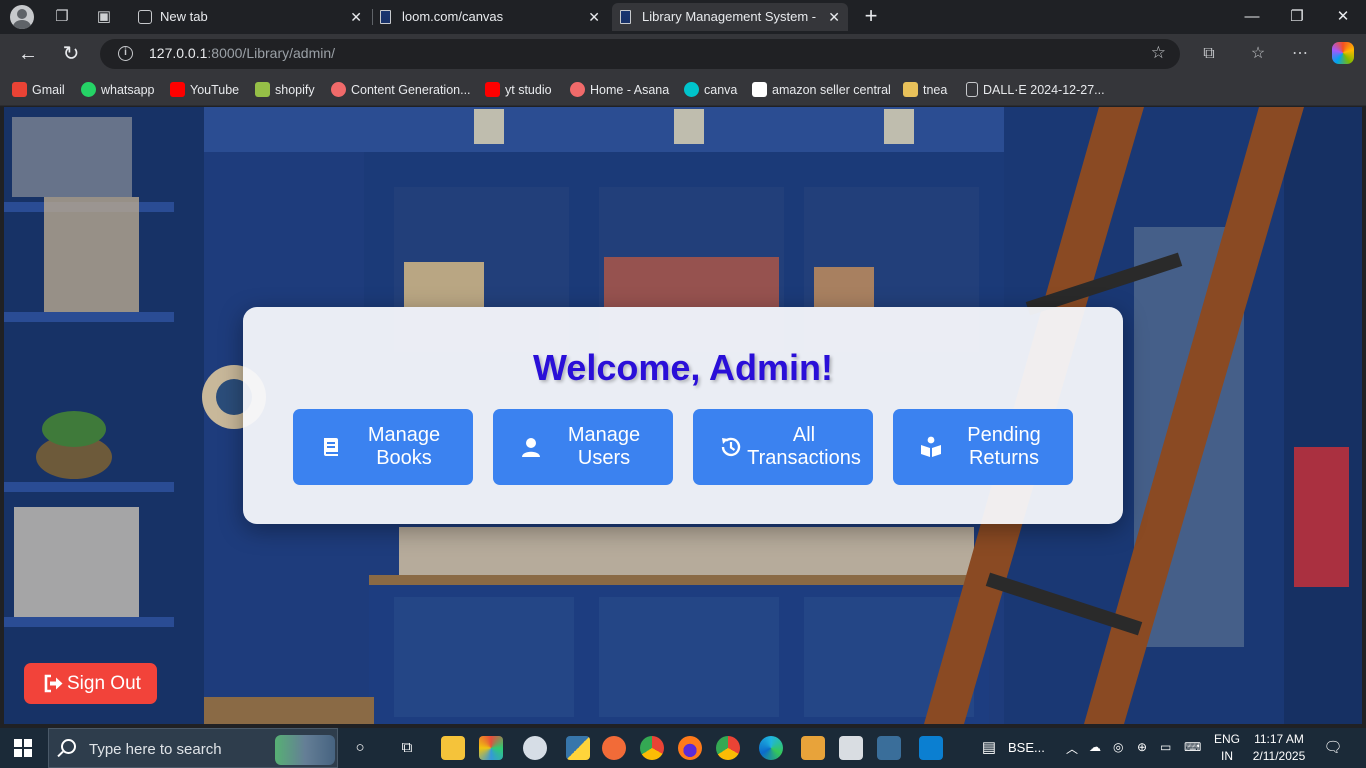  Describe the element at coordinates (407, 748) in the screenshot. I see `task-view-icon: ⧉` at that location.